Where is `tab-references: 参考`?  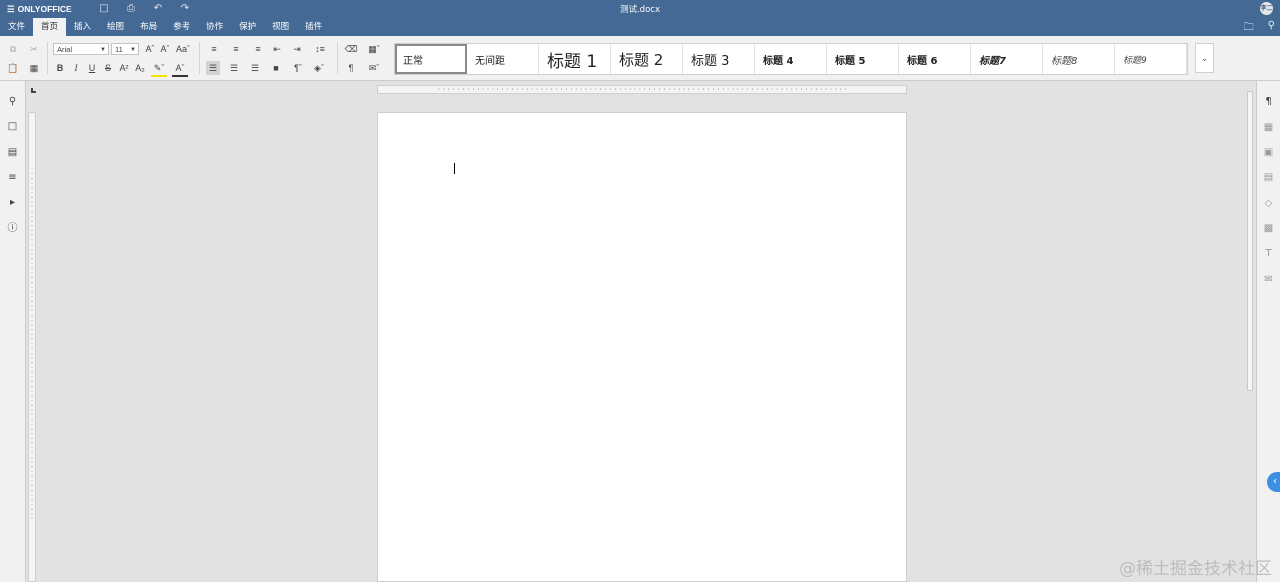 tab-references: 参考 is located at coordinates (181, 27).